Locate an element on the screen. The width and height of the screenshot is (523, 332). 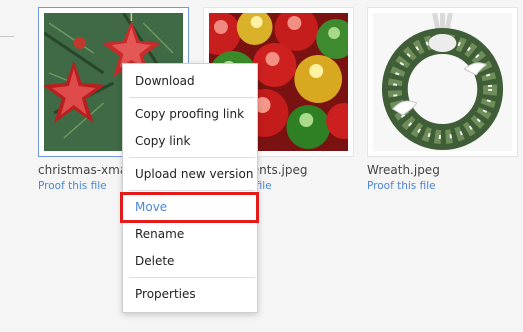
menu-item-copy-proofing-link: Copy proofing link is located at coordinates (190, 114).